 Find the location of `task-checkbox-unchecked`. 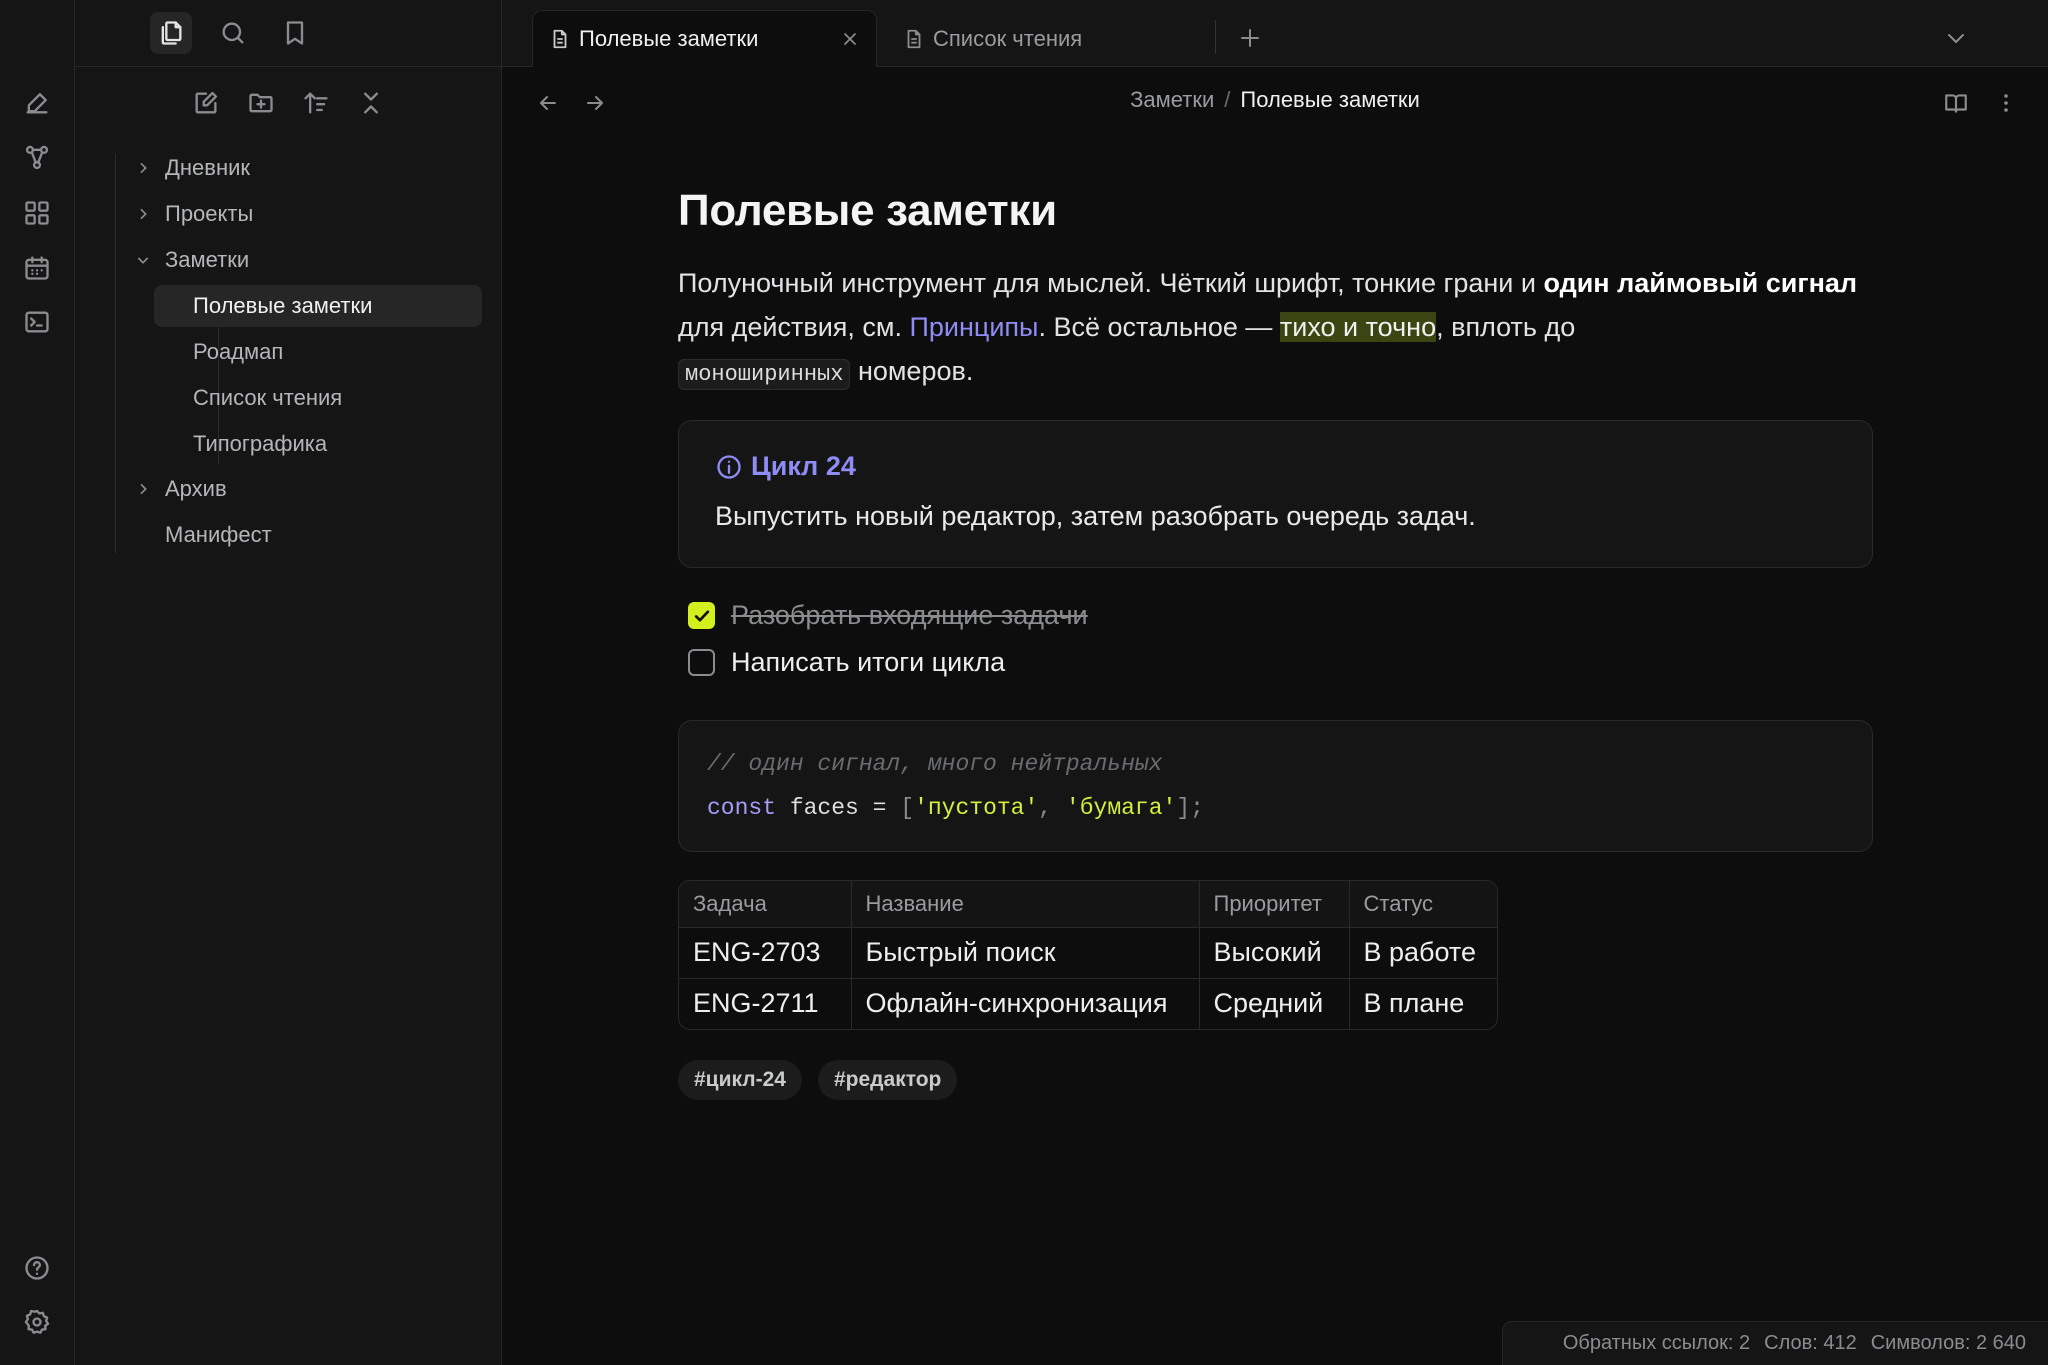

task-checkbox-unchecked is located at coordinates (701, 662).